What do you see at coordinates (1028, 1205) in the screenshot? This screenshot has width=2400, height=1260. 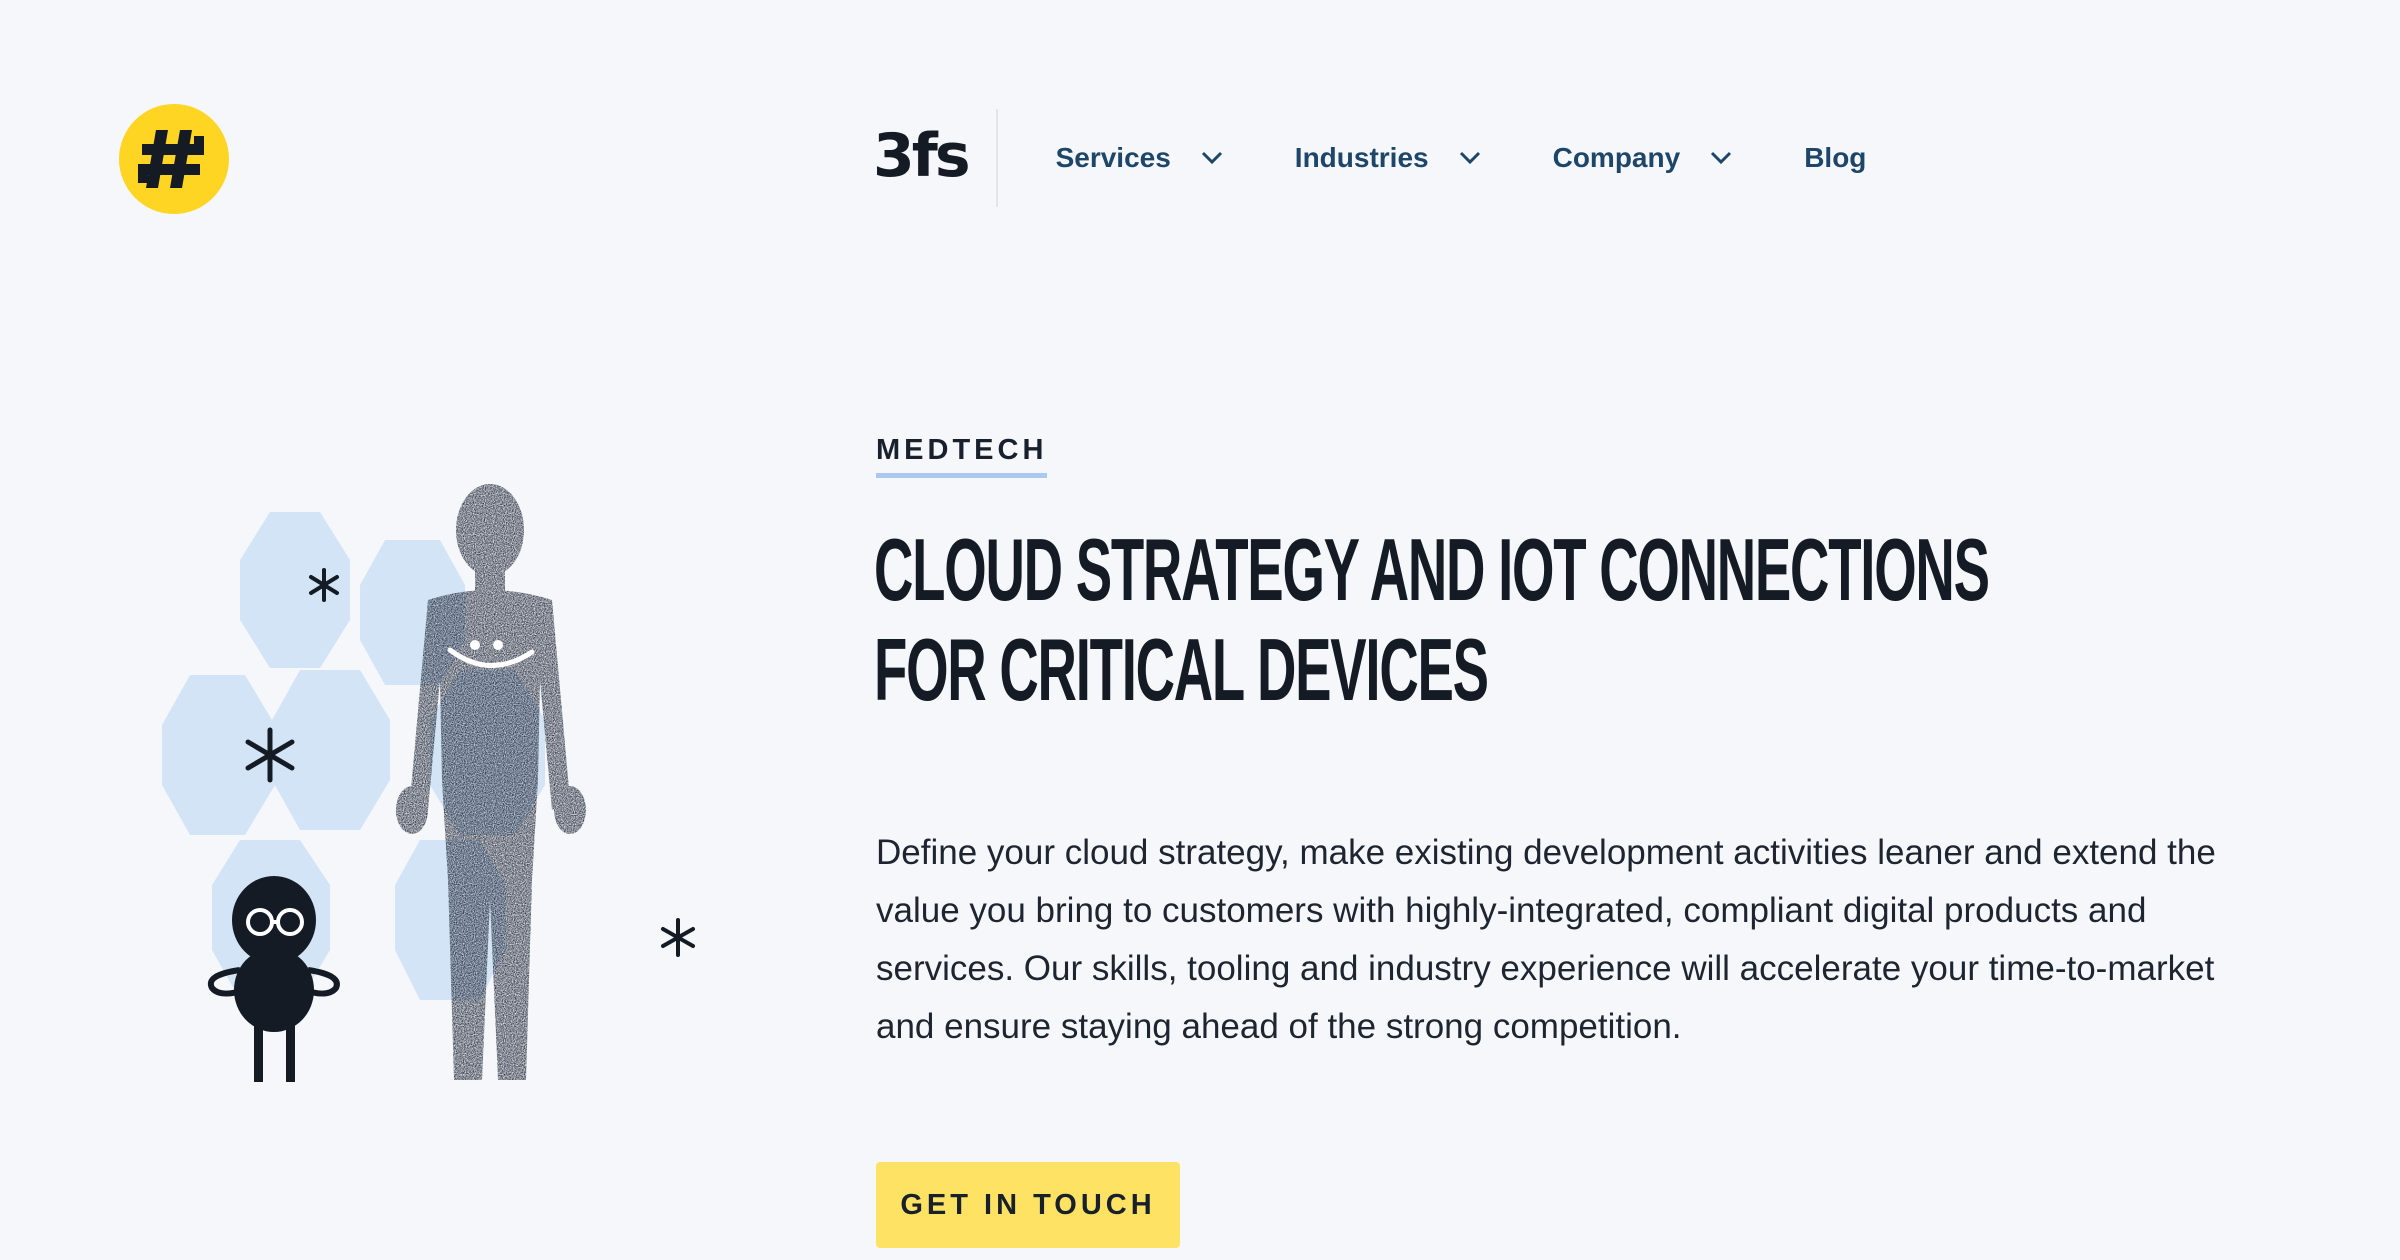 I see `get-in-touch-button: GET IN TOUCH` at bounding box center [1028, 1205].